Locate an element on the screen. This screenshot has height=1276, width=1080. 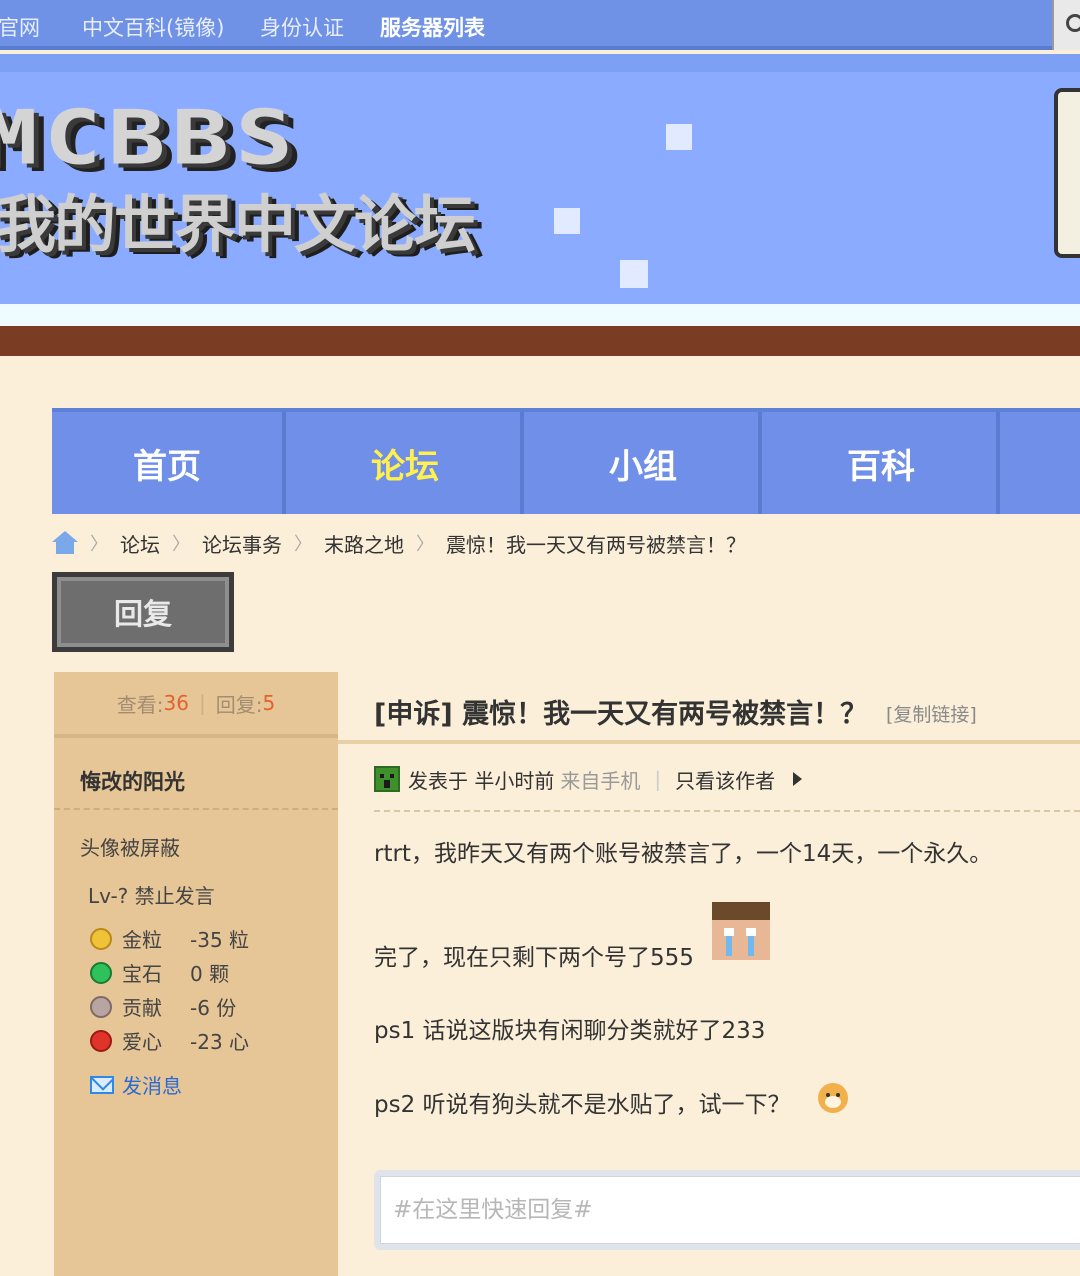
post-meta: 发表于 半小时前 来自手机 | 只看该作者 is located at coordinates (588, 779).